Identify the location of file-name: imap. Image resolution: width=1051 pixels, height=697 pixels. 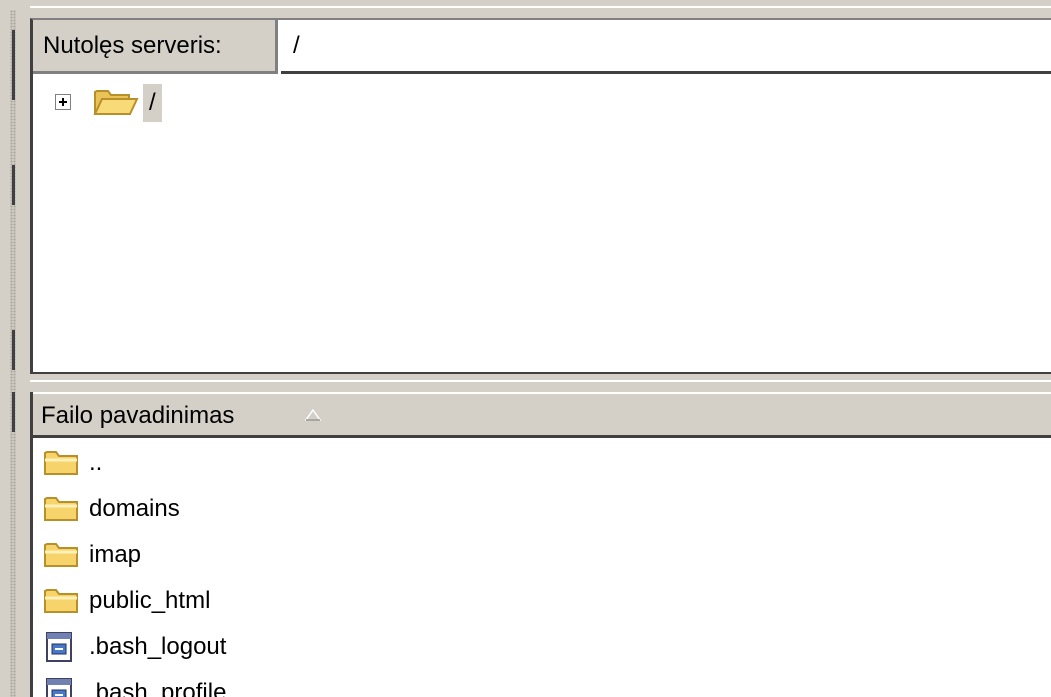
(115, 554).